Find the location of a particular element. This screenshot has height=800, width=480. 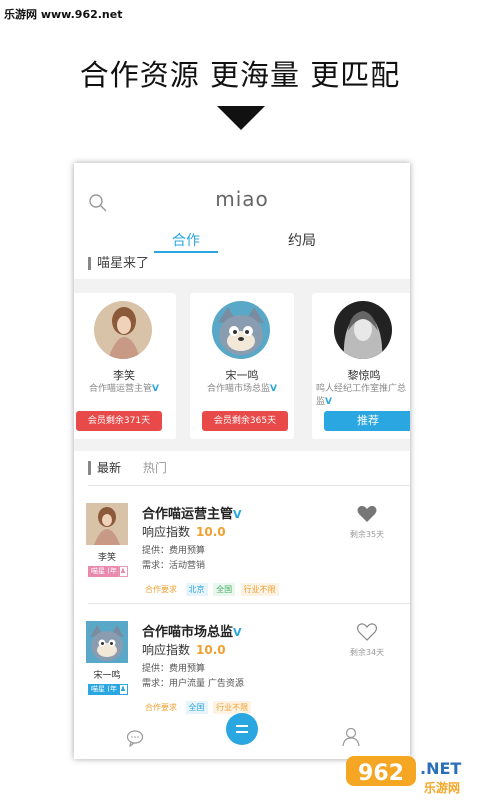

tab-appointment: 约局 is located at coordinates (302, 240).